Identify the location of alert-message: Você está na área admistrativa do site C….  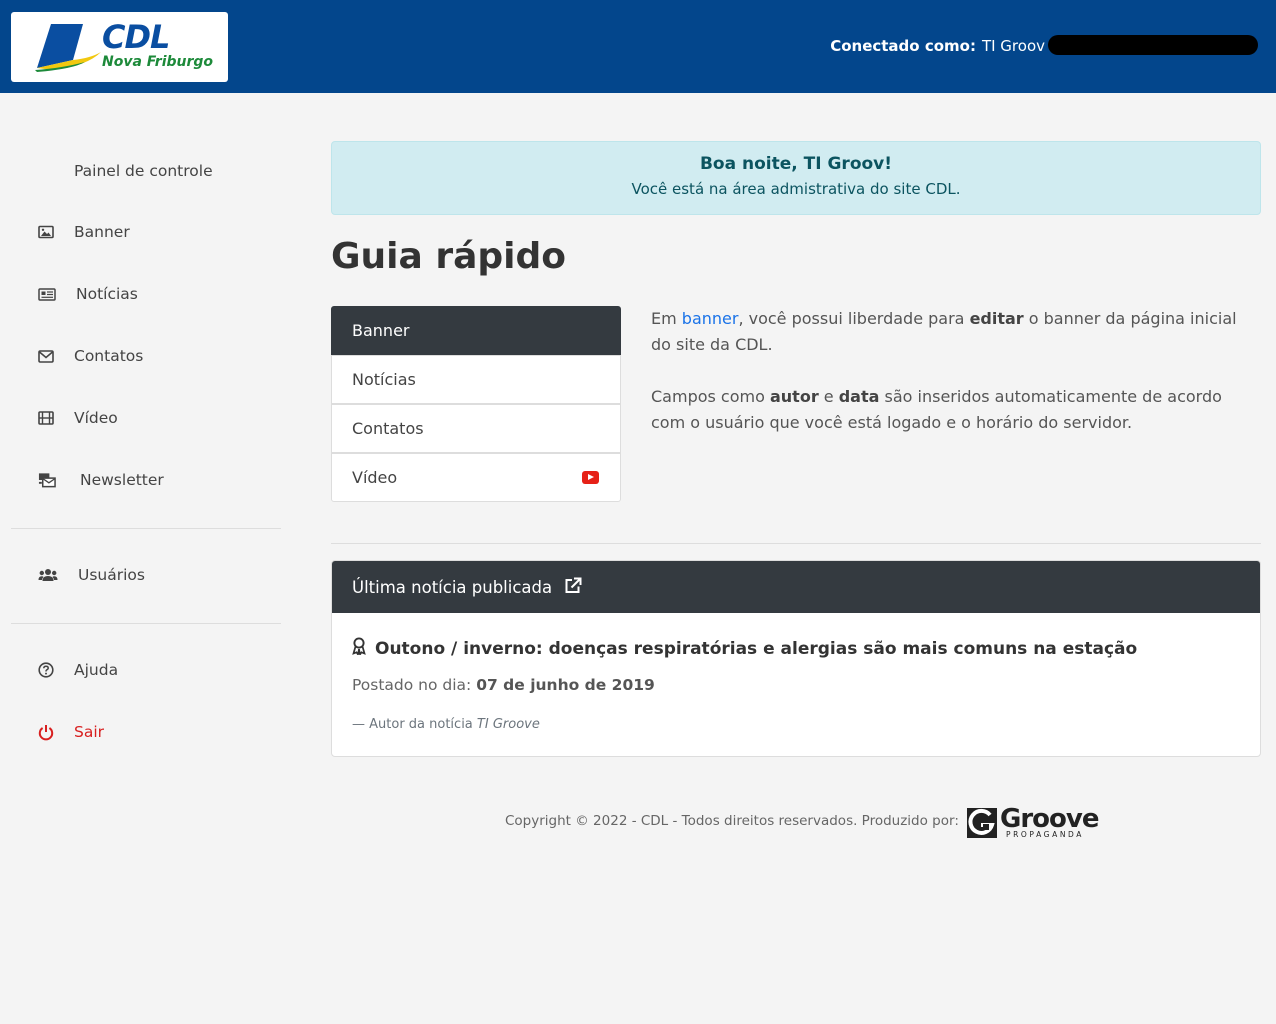
(796, 189).